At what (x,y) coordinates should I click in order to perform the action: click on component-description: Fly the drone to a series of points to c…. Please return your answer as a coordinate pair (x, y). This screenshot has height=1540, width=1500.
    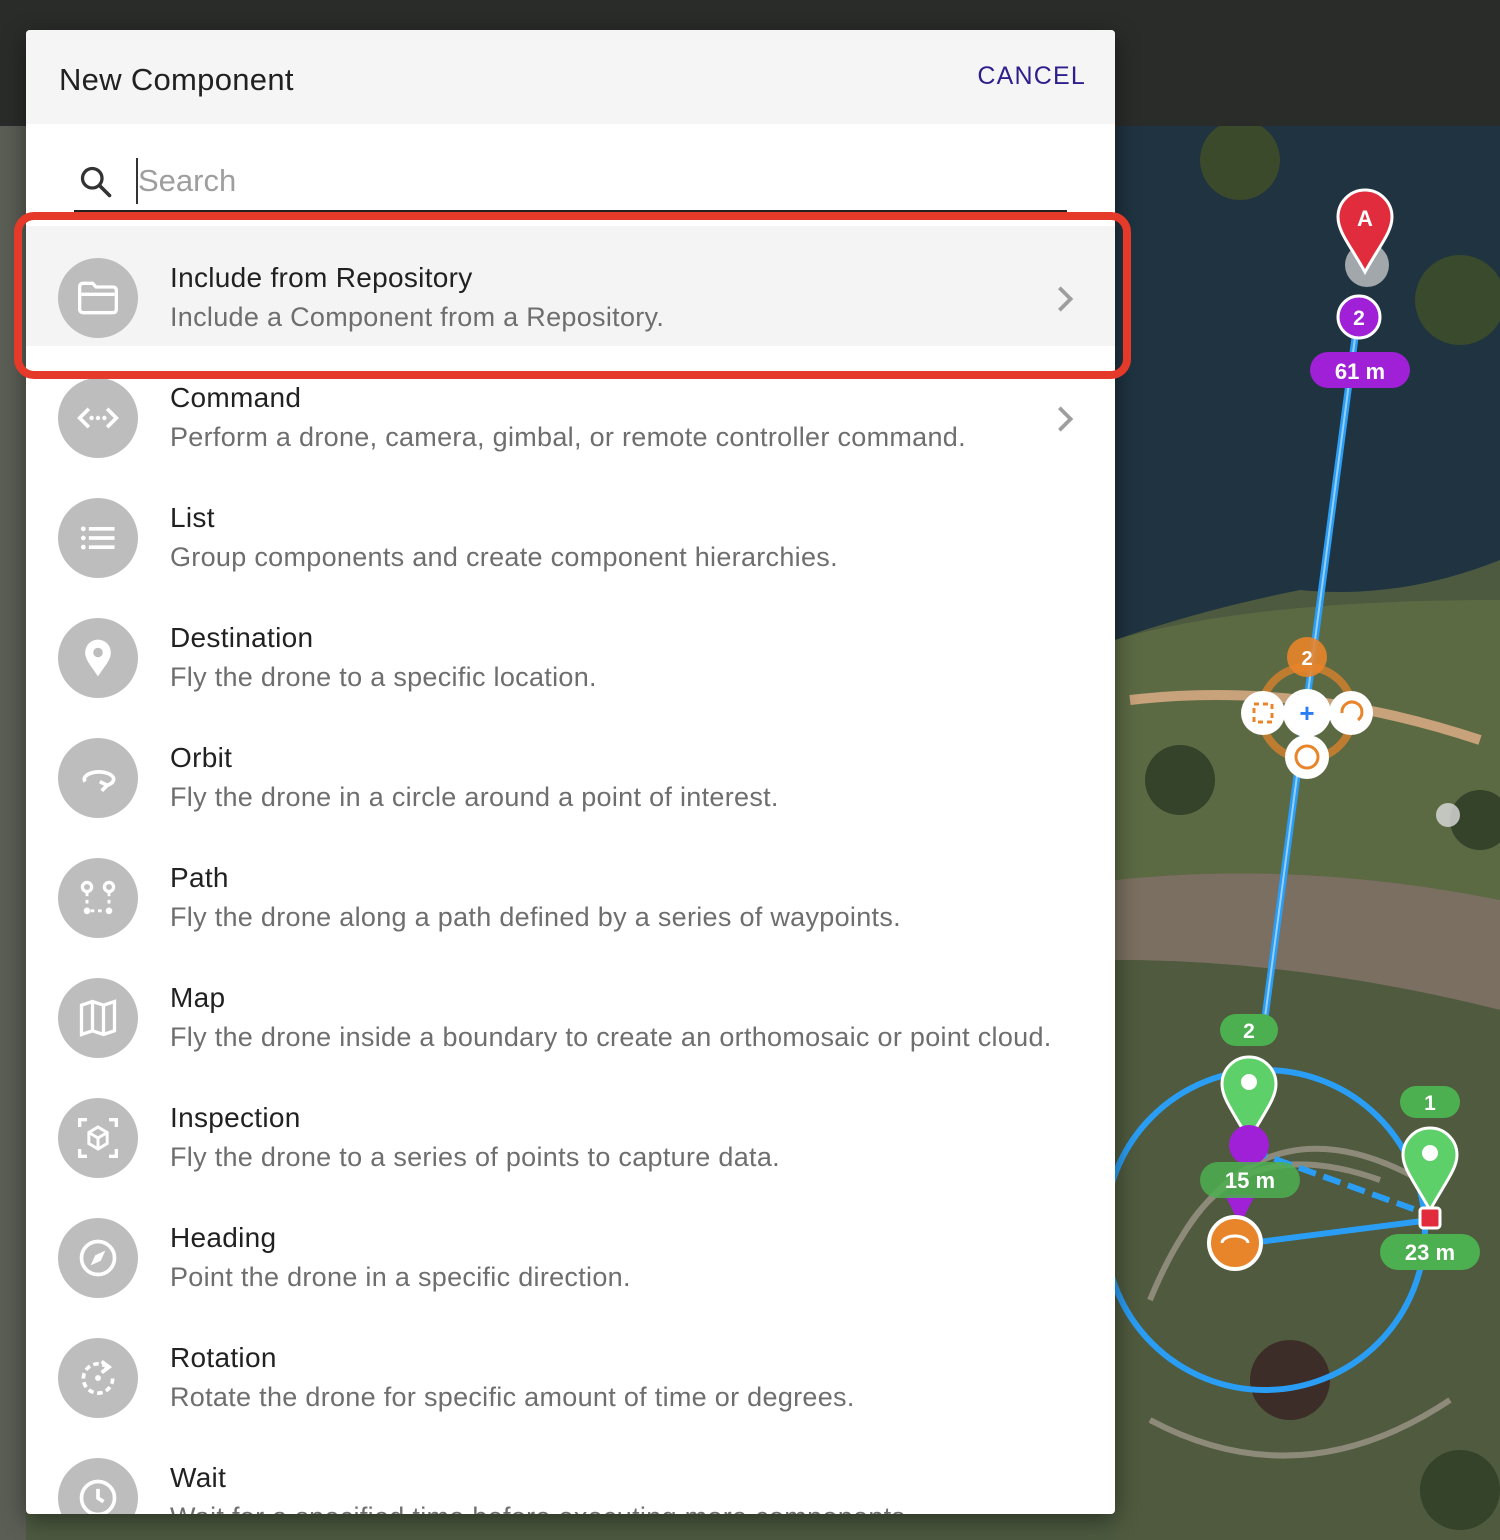
    Looking at the image, I should click on (475, 1157).